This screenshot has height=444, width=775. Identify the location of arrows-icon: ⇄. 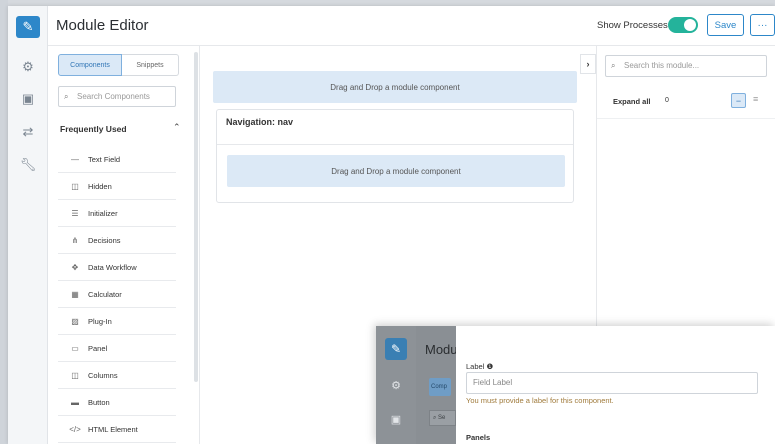
(28, 132).